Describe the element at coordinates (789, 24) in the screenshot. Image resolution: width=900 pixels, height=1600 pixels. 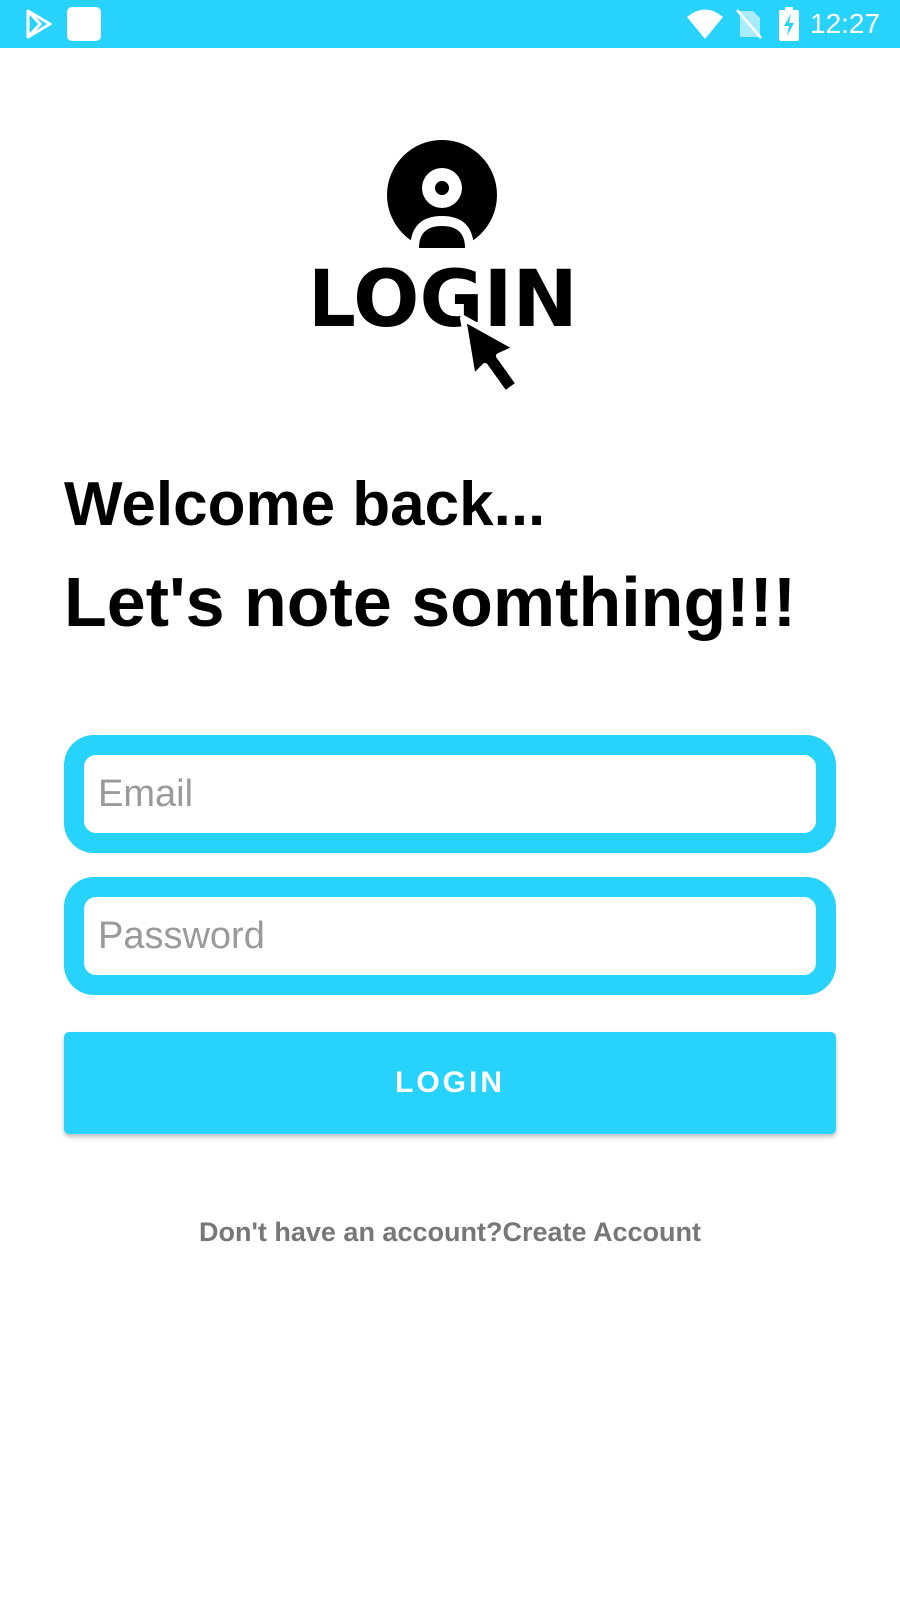
I see `battery-charging-icon` at that location.